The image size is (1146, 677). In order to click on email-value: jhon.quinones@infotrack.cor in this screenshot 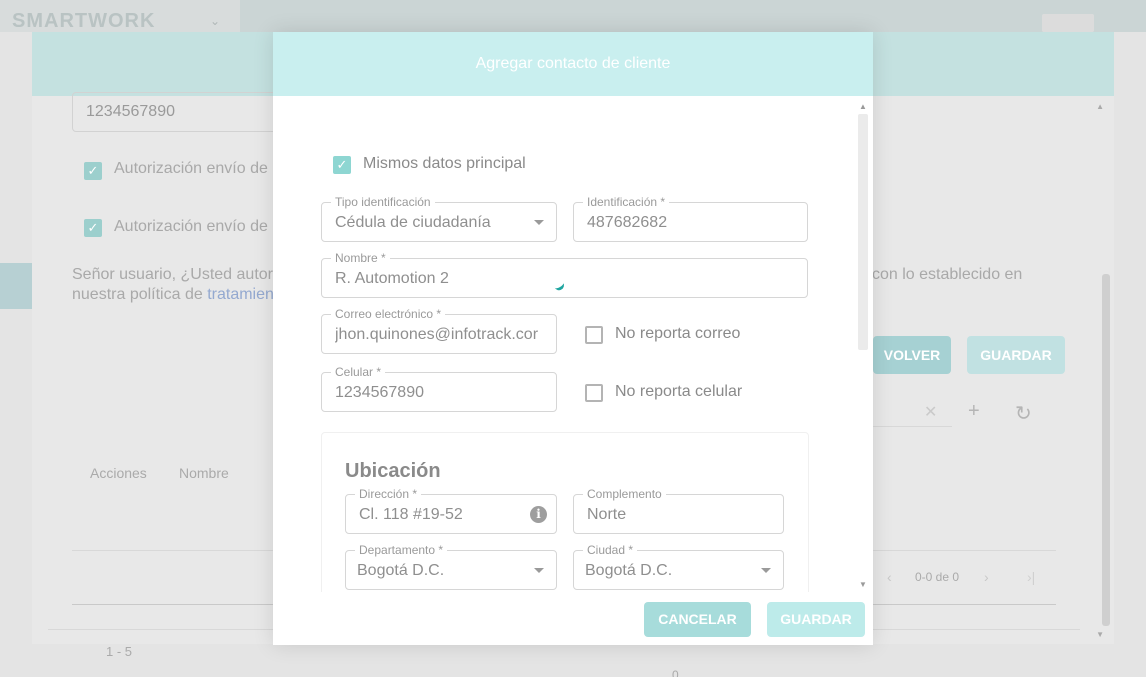, I will do `click(437, 334)`.